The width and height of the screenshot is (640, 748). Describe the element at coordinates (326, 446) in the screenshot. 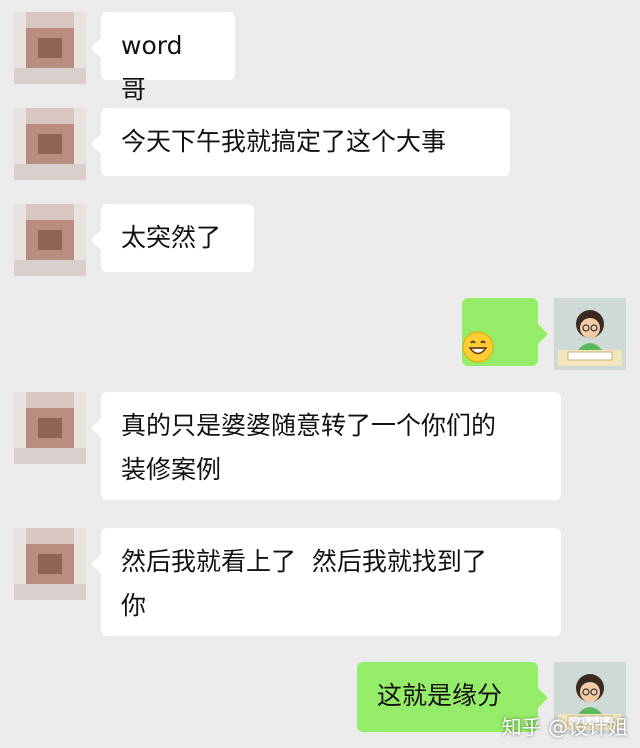

I see `incoming-message: 真的只是婆婆随意转了一个你们的 装修案例` at that location.